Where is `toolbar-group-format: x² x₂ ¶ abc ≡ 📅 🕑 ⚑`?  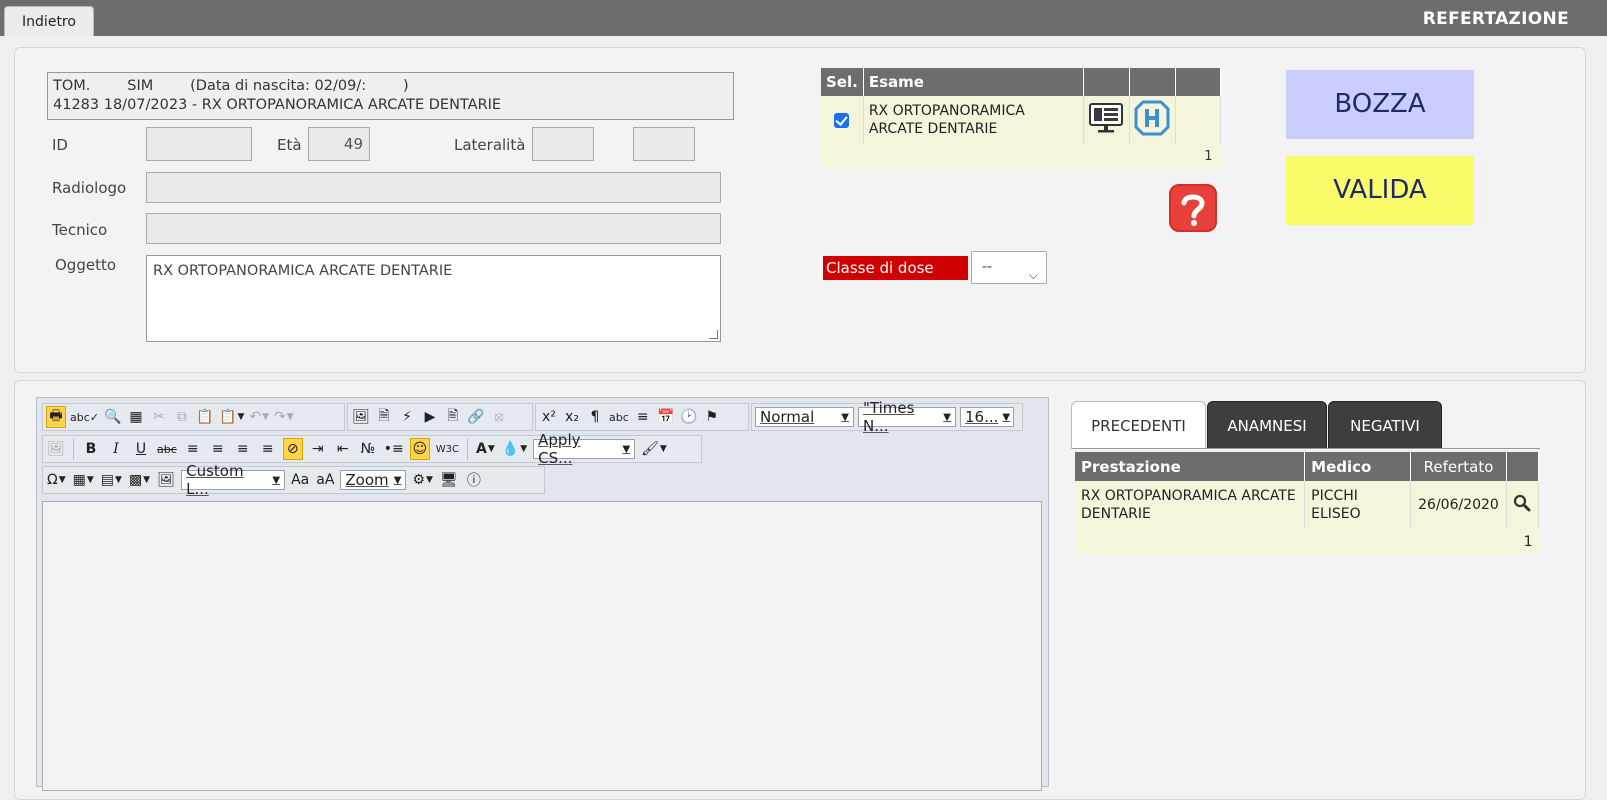 toolbar-group-format: x² x₂ ¶ abc ≡ 📅 🕑 ⚑ is located at coordinates (642, 417).